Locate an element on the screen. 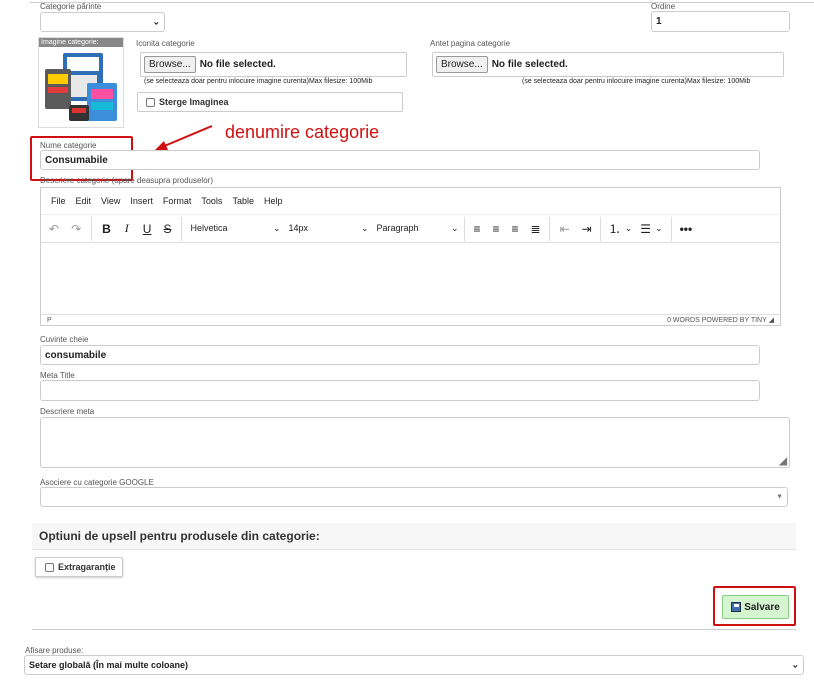 The height and width of the screenshot is (680, 814). delete-image-option: Sterge Imaginea is located at coordinates (270, 102).